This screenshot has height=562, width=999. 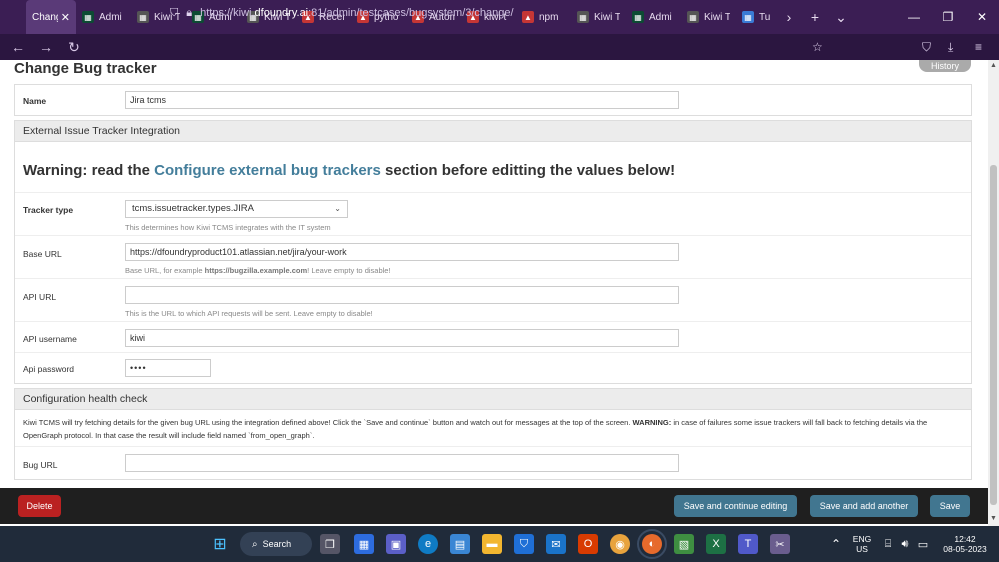 What do you see at coordinates (411, 13) in the screenshot?
I see `url-suffix: :81/admin/testcases/bugsystem/3/change/` at bounding box center [411, 13].